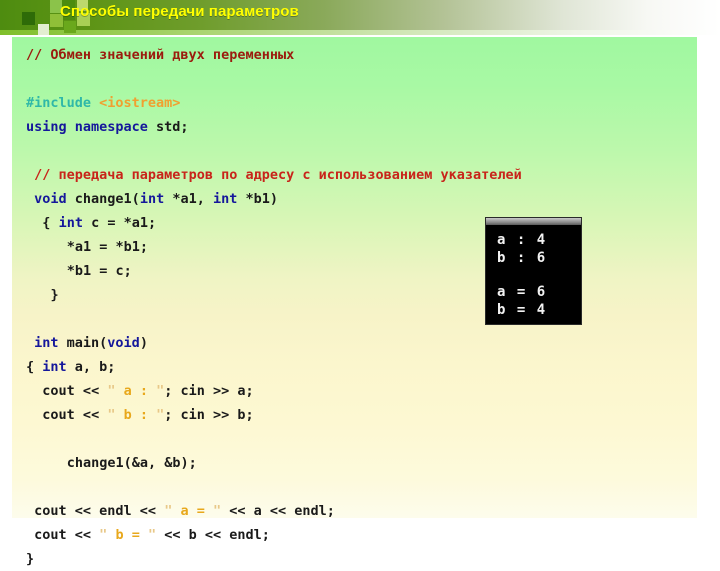 This screenshot has width=720, height=571. What do you see at coordinates (192, 199) in the screenshot?
I see `code-token-plain: *a1,` at bounding box center [192, 199].